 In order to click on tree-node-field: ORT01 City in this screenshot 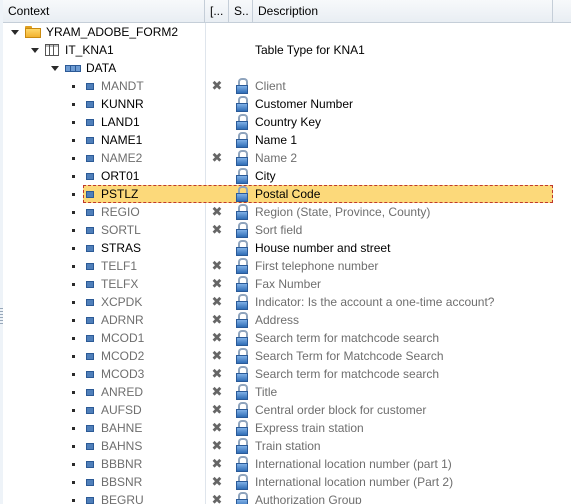, I will do `click(287, 176)`.